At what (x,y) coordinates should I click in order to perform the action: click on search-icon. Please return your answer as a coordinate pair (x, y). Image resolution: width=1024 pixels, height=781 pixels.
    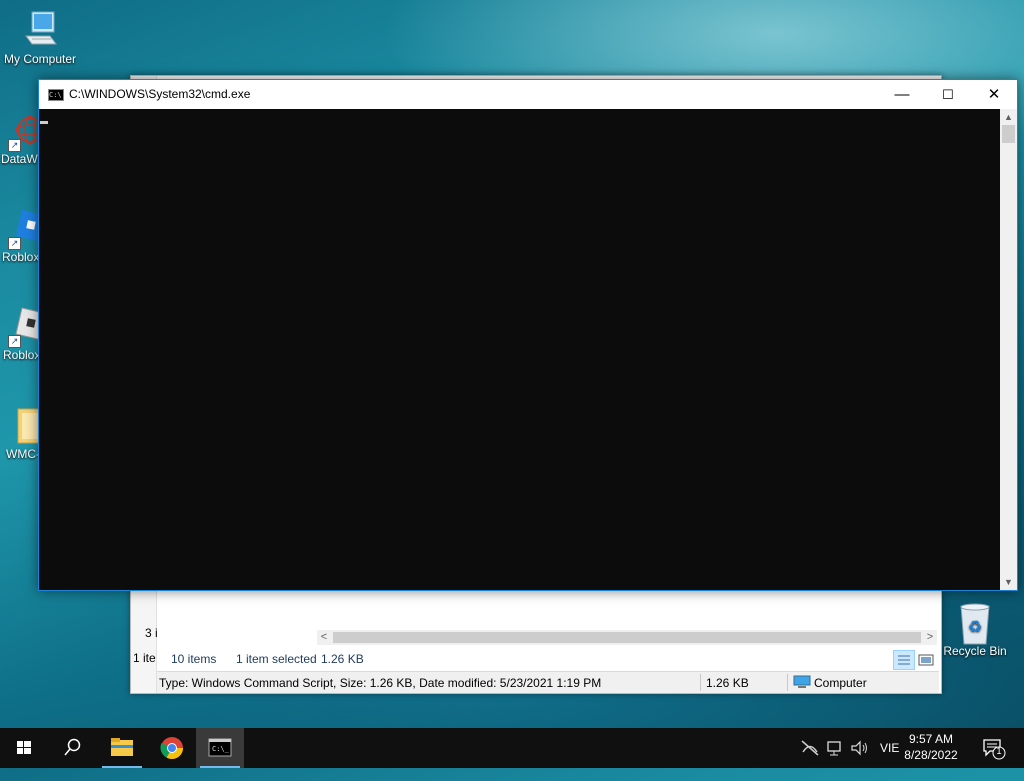
    Looking at the image, I should click on (72, 747).